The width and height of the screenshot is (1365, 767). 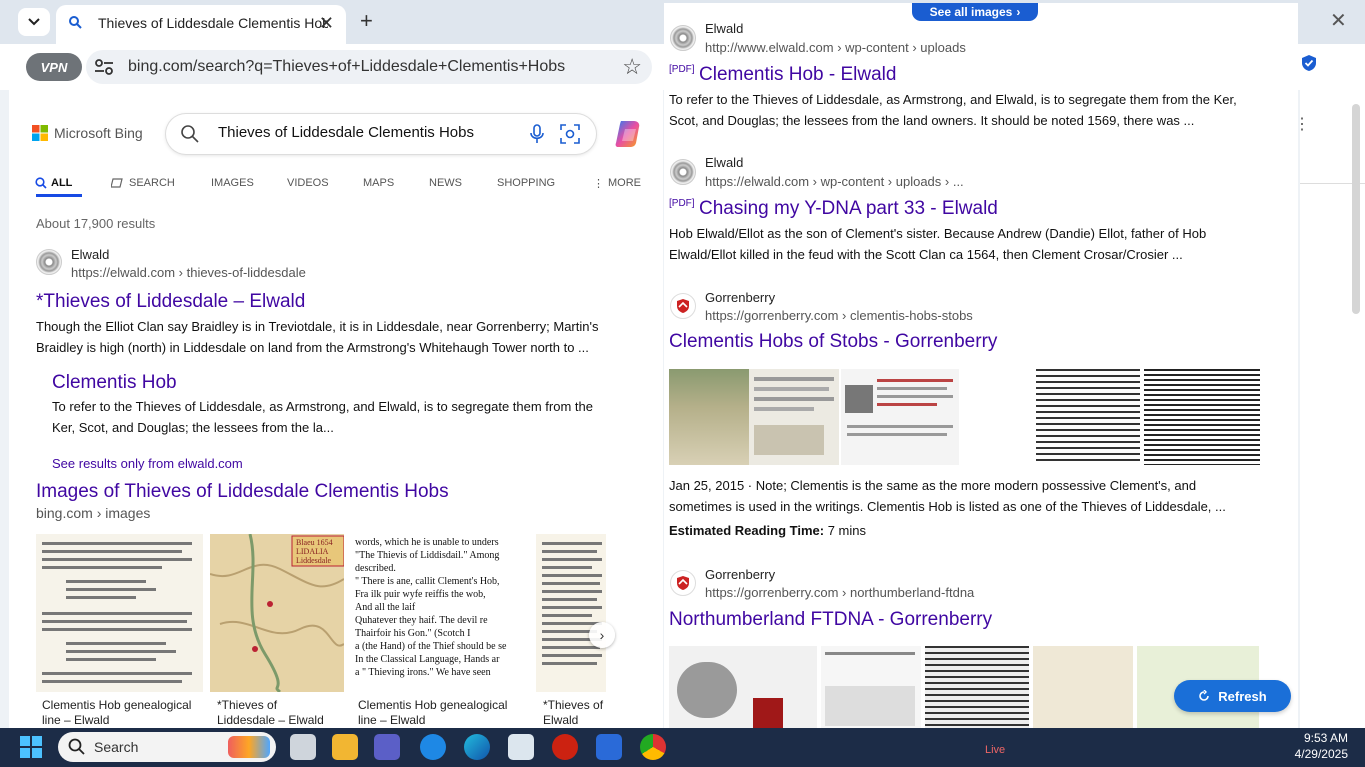 I want to click on tab-list-button, so click(x=34, y=22).